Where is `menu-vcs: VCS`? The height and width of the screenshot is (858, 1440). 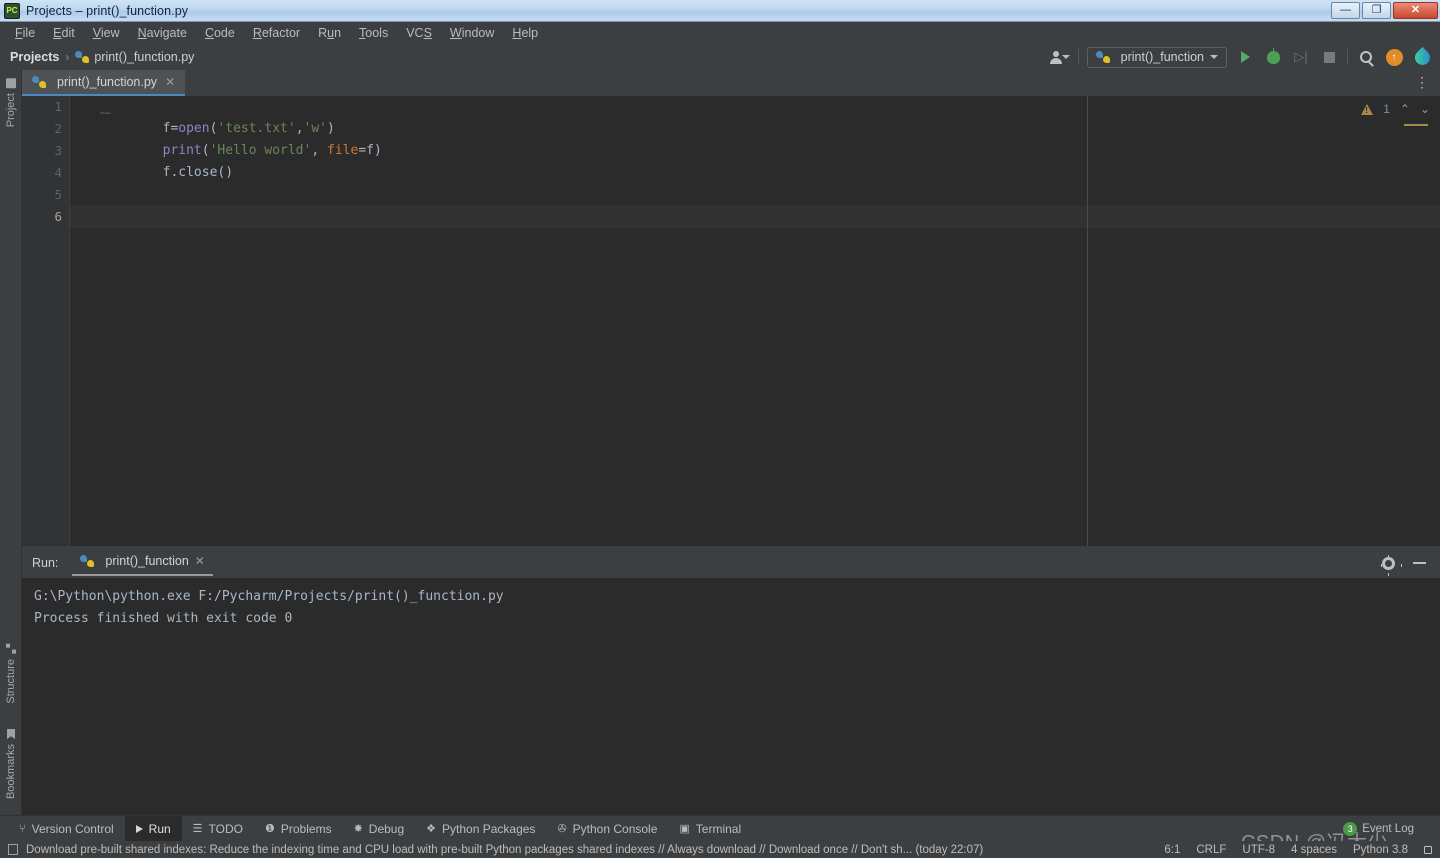
menu-vcs: VCS is located at coordinates (419, 33).